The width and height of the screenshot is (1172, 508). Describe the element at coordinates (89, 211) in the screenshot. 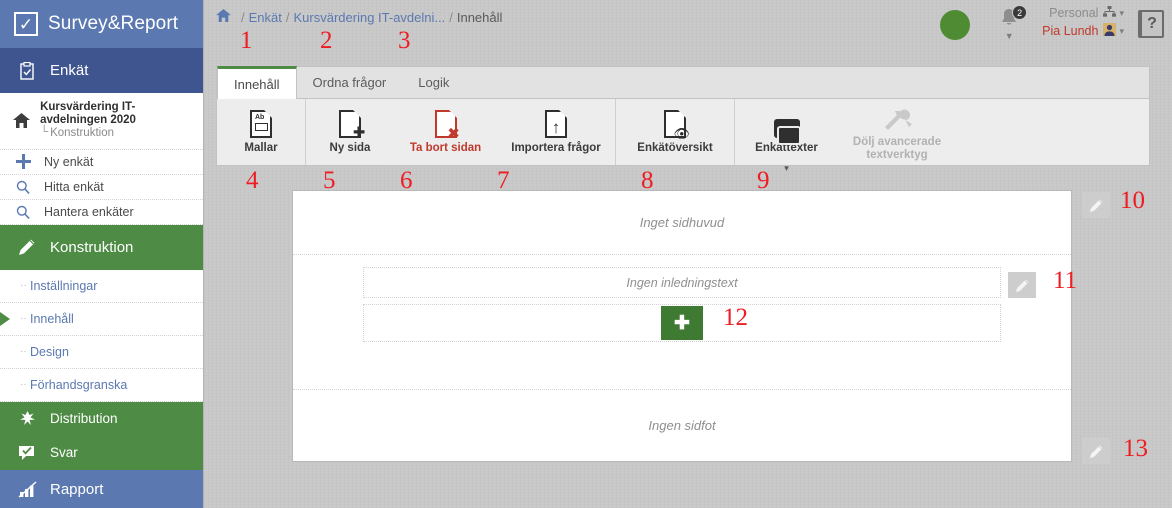

I see `sidebar-item-label: Hantera enkäter` at that location.